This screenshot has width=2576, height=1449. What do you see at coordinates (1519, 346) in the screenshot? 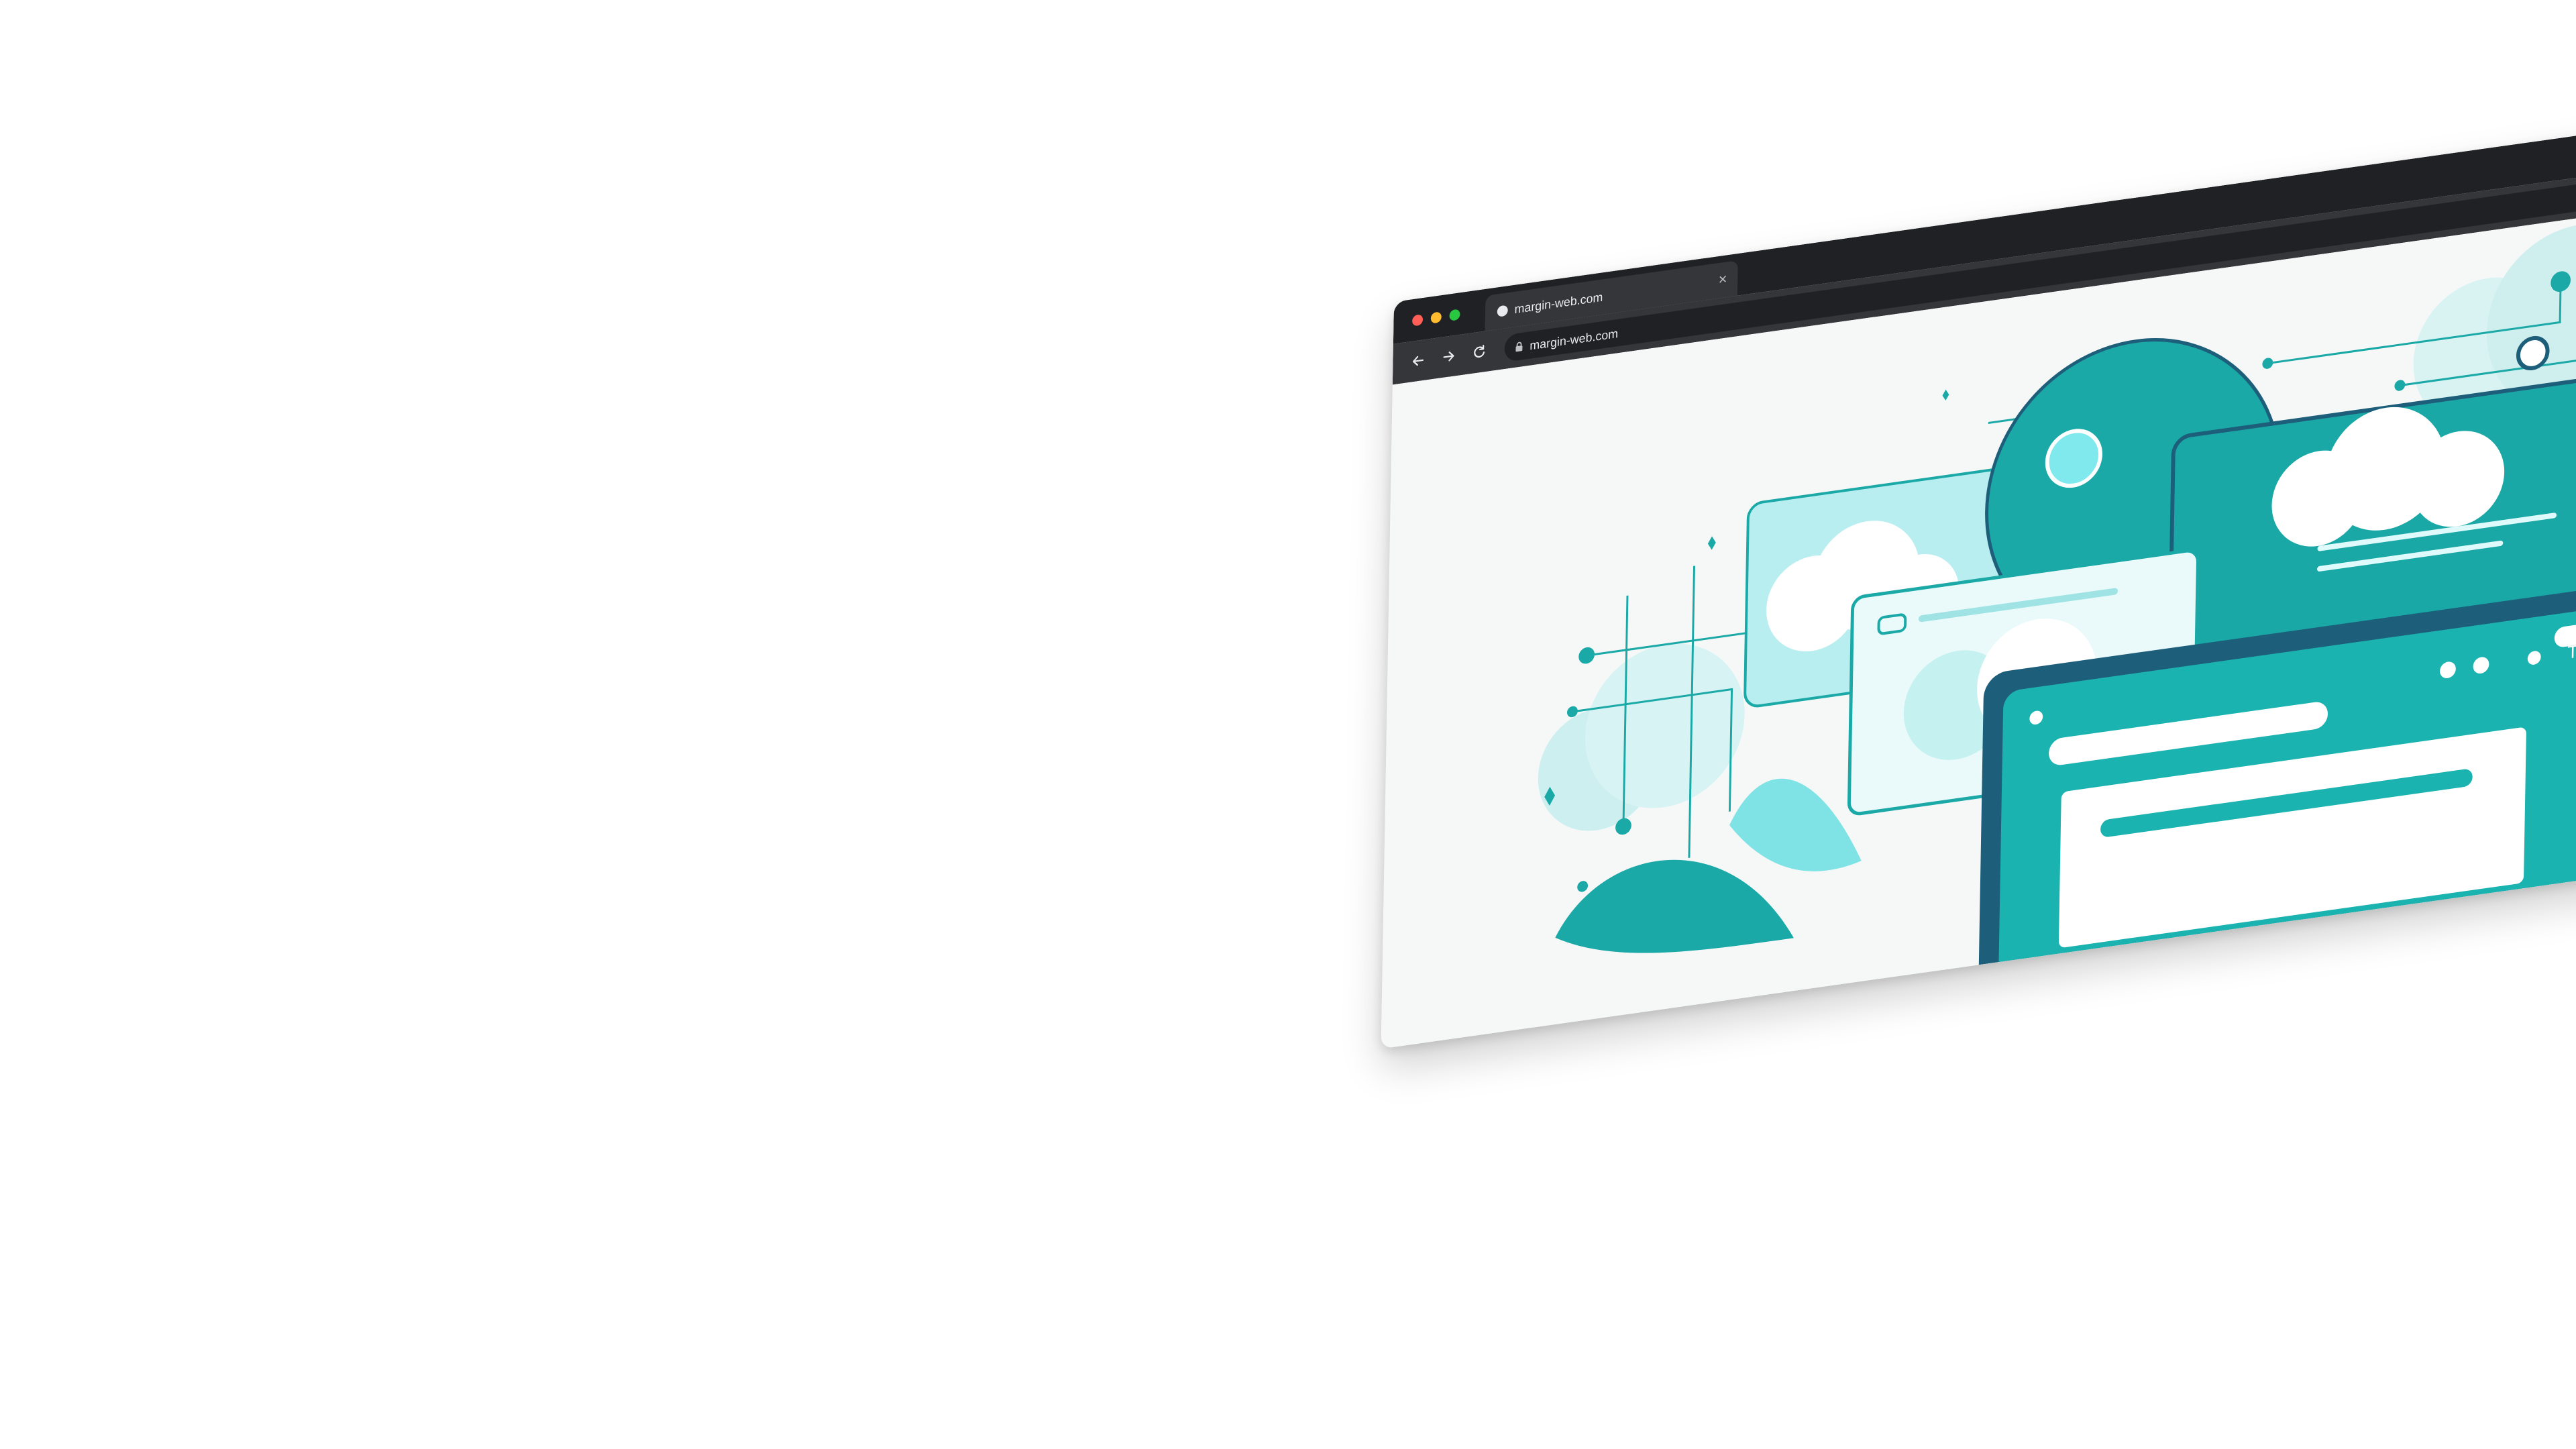
I see `lock-icon` at bounding box center [1519, 346].